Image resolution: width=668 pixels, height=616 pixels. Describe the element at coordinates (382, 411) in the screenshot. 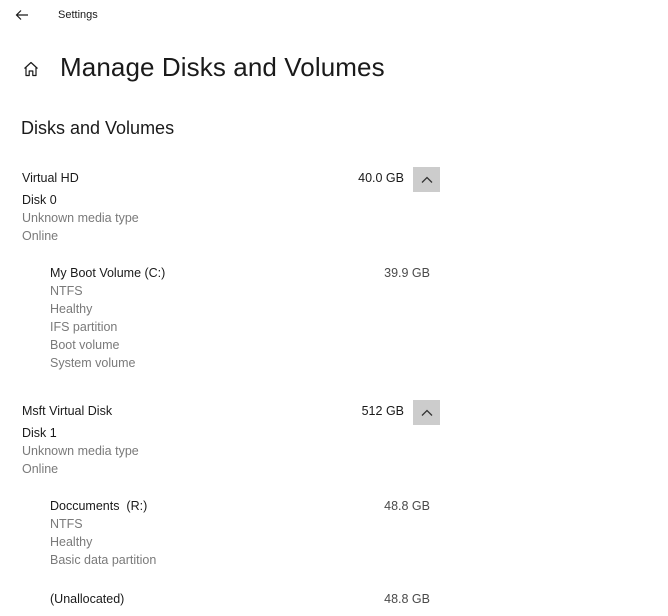

I see `disk-size: 512 GB` at that location.